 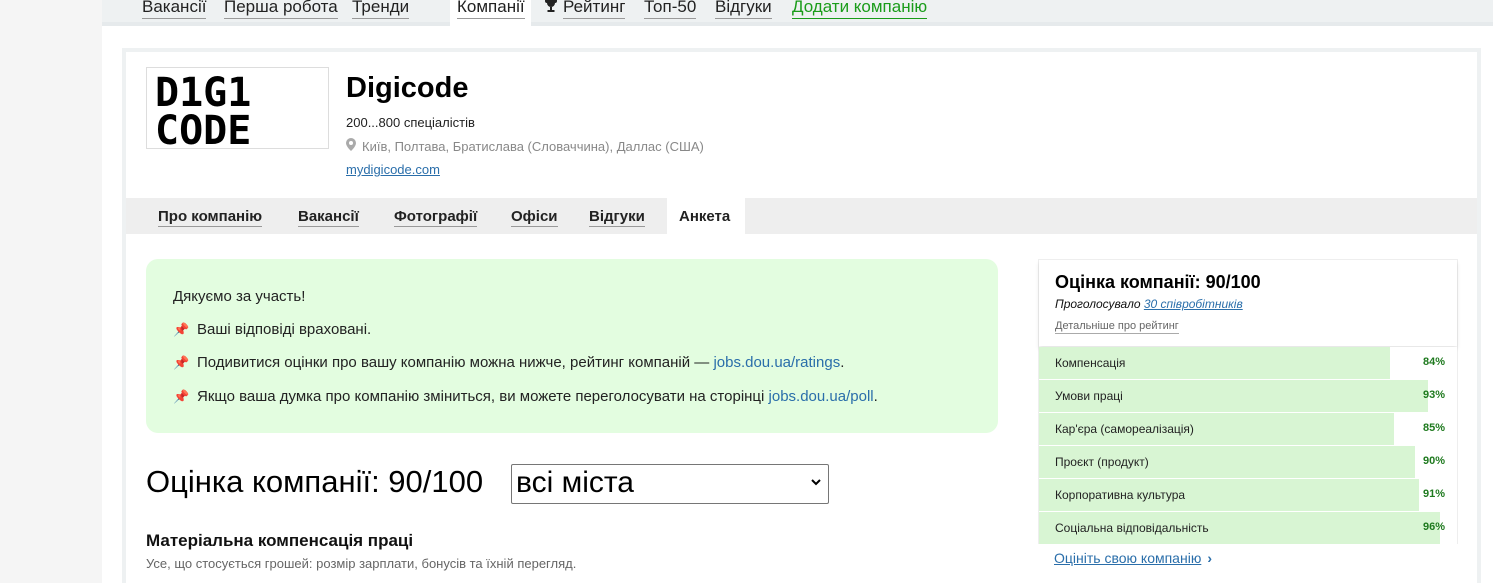 What do you see at coordinates (239, 296) in the screenshot?
I see `notice-thanks: Дякуємо за участь!` at bounding box center [239, 296].